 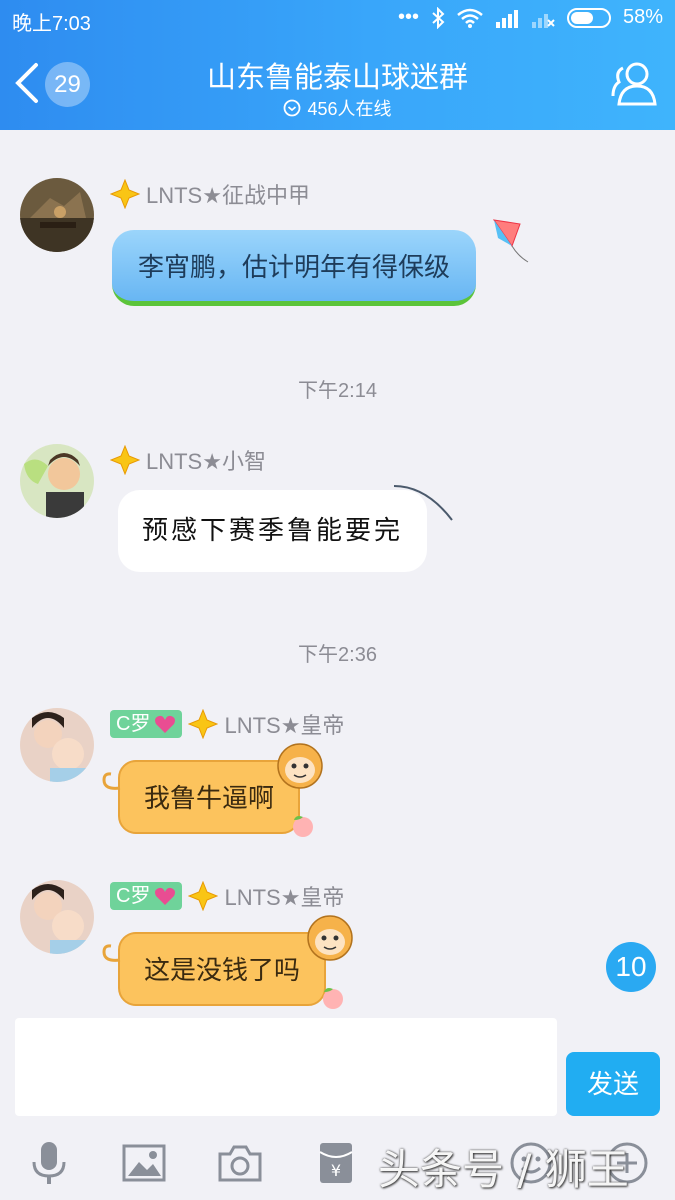 I want to click on bluetooth-icon, so click(x=438, y=17).